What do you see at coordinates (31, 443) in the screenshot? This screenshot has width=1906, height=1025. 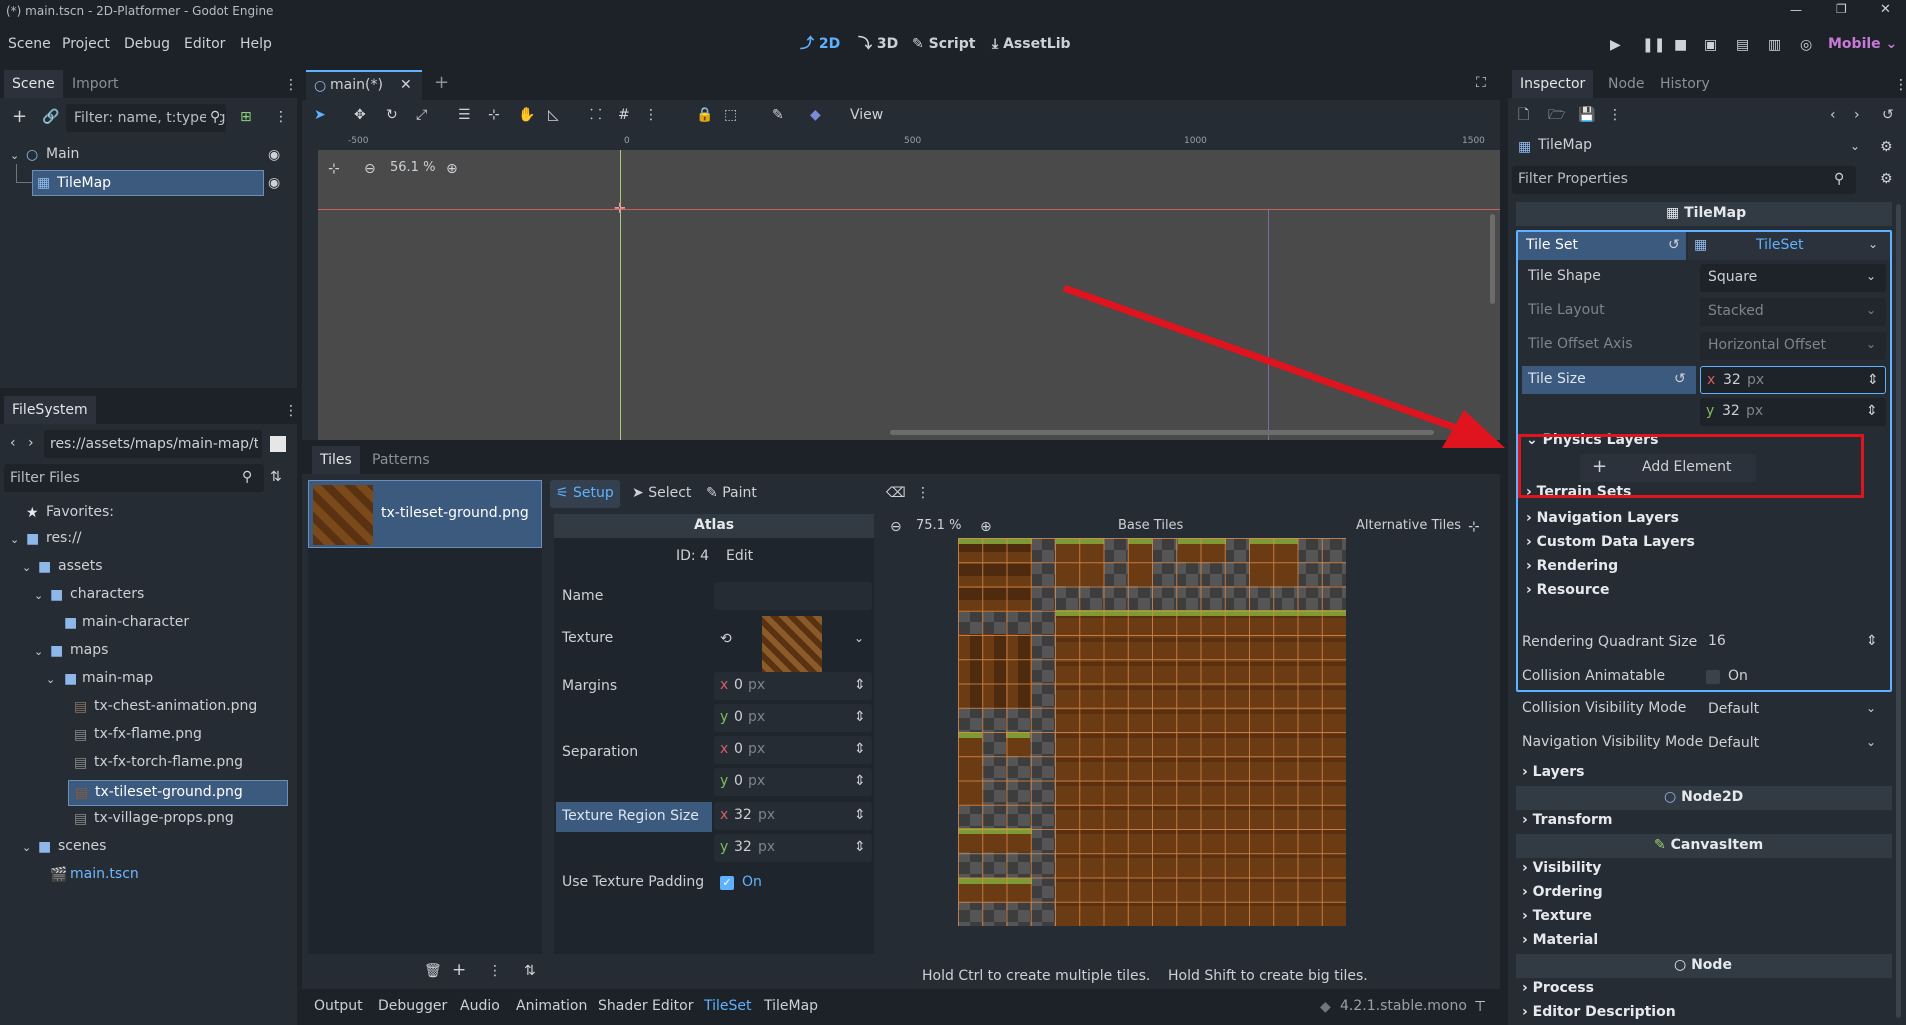 I see `forward-icon: ›` at bounding box center [31, 443].